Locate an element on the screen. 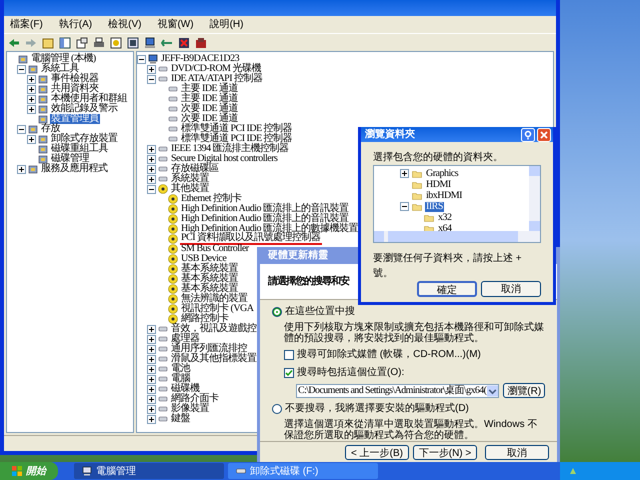  tree-item: ibxHDMI is located at coordinates (444, 195).